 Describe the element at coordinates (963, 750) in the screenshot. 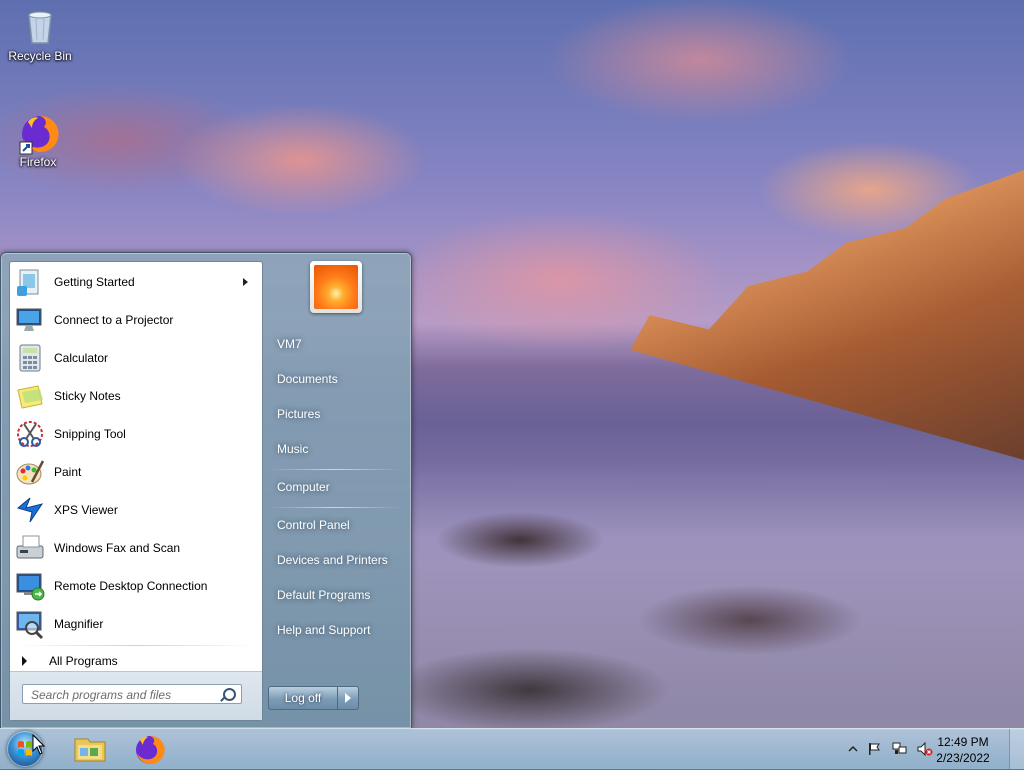

I see `system-clock: 12:49 PM 2/23/2022` at that location.